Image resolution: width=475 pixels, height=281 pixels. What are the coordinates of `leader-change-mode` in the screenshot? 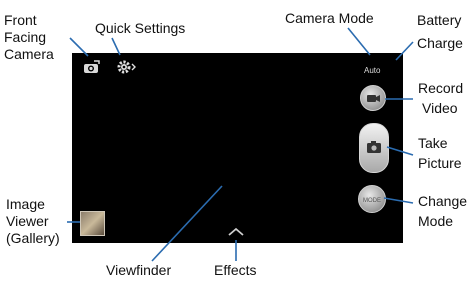 It's located at (398, 200).